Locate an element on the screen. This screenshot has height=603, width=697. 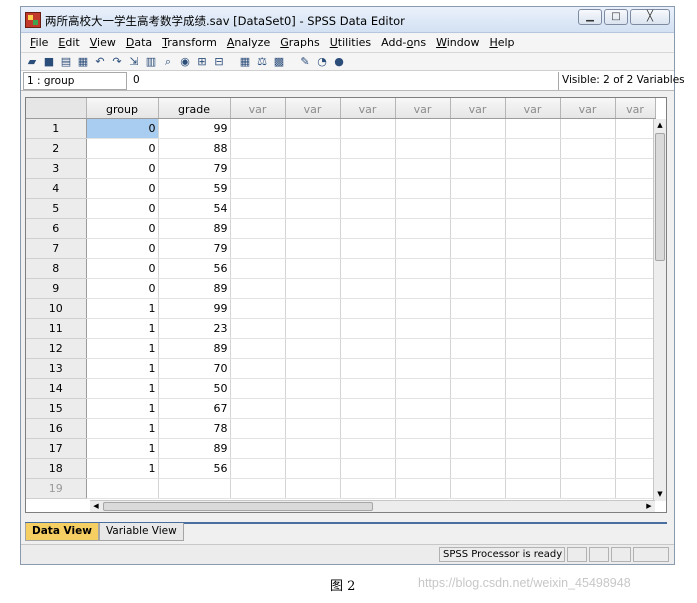
cell-value-input: 0 is located at coordinates (342, 81).